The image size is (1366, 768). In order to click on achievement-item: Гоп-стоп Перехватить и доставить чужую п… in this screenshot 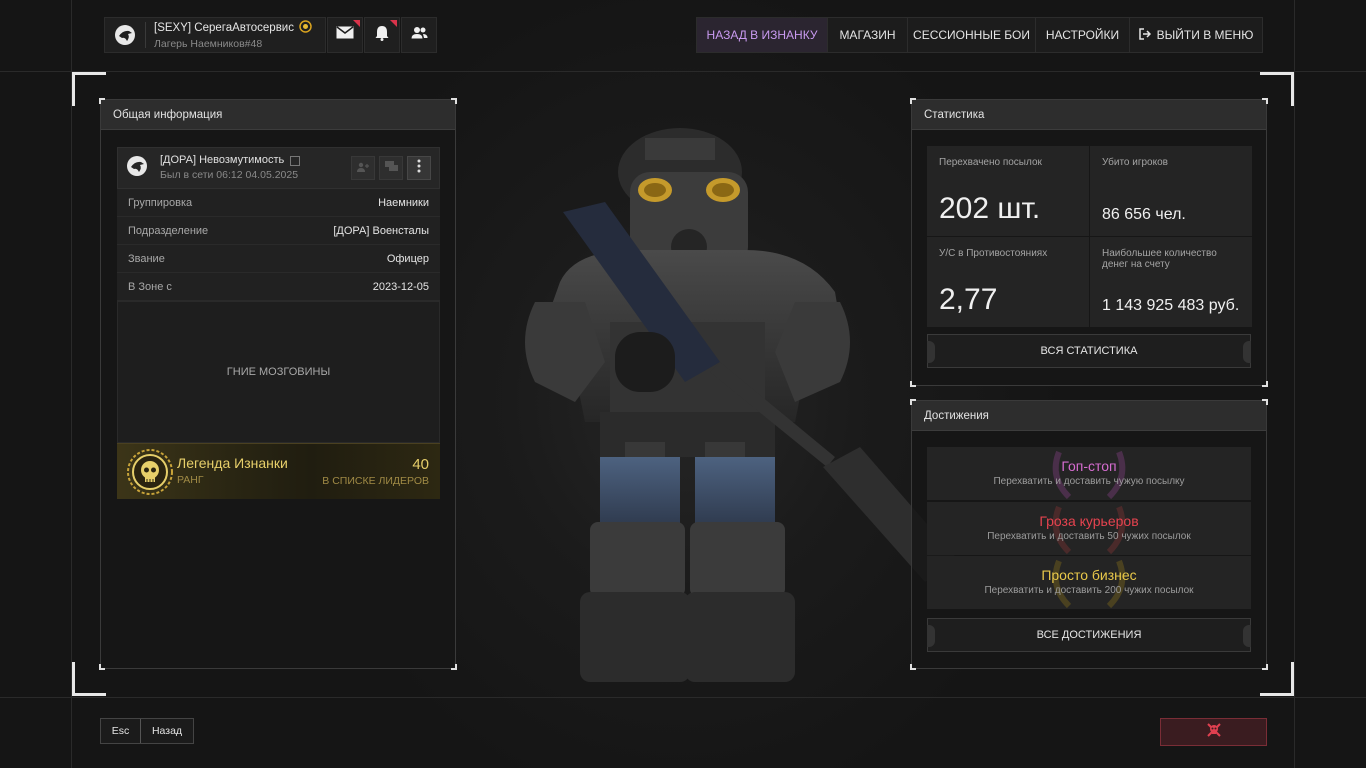, I will do `click(1089, 473)`.